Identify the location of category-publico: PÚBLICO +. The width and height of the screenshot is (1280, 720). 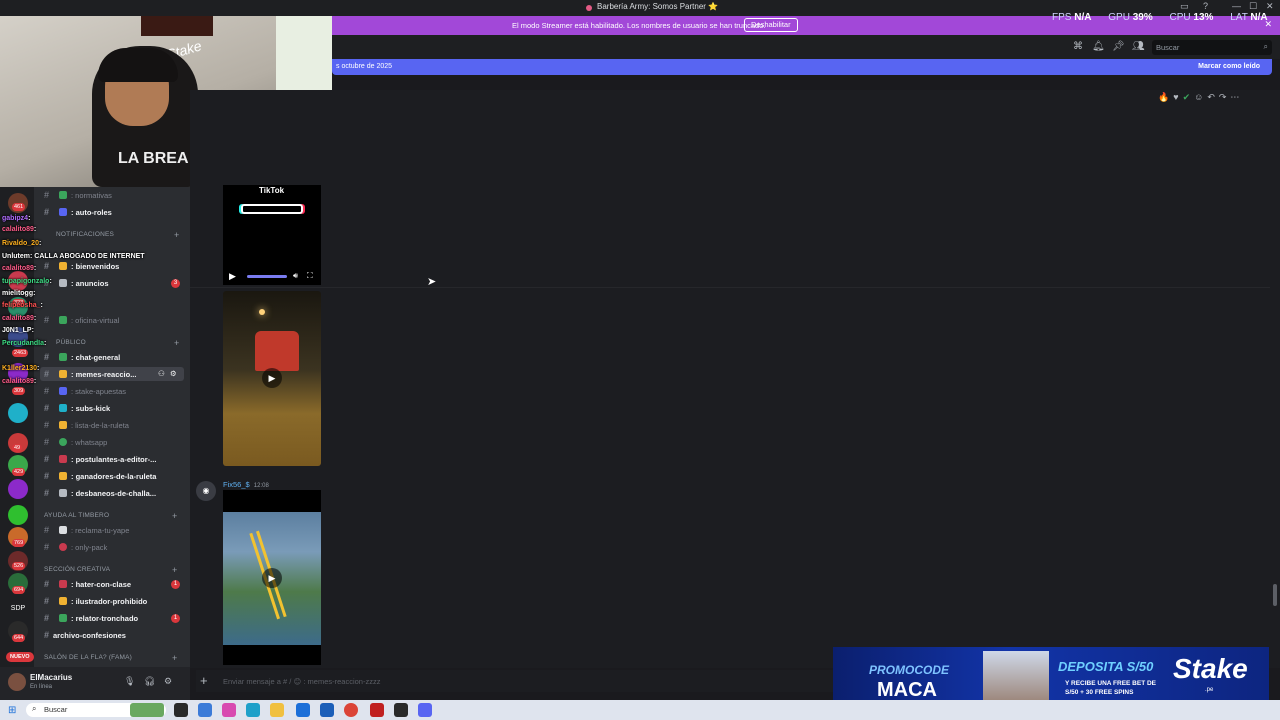
(117, 343).